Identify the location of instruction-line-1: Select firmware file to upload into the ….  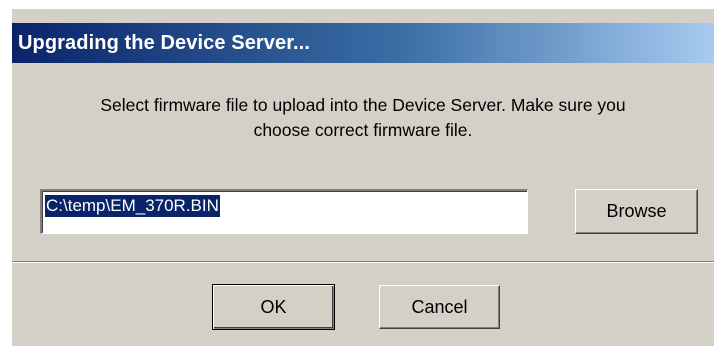
(363, 105).